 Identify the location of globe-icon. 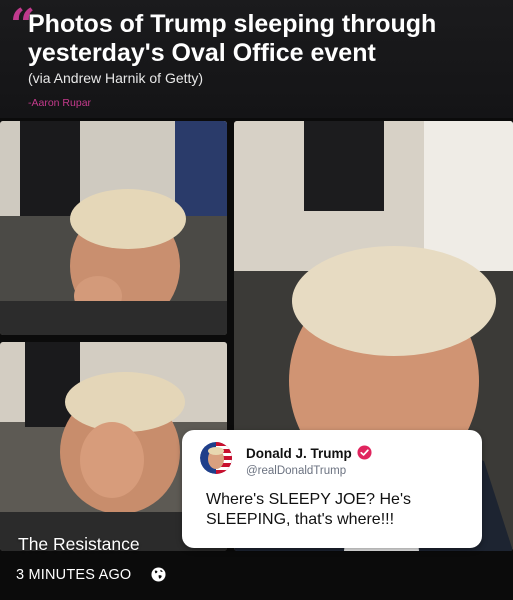
(158, 574).